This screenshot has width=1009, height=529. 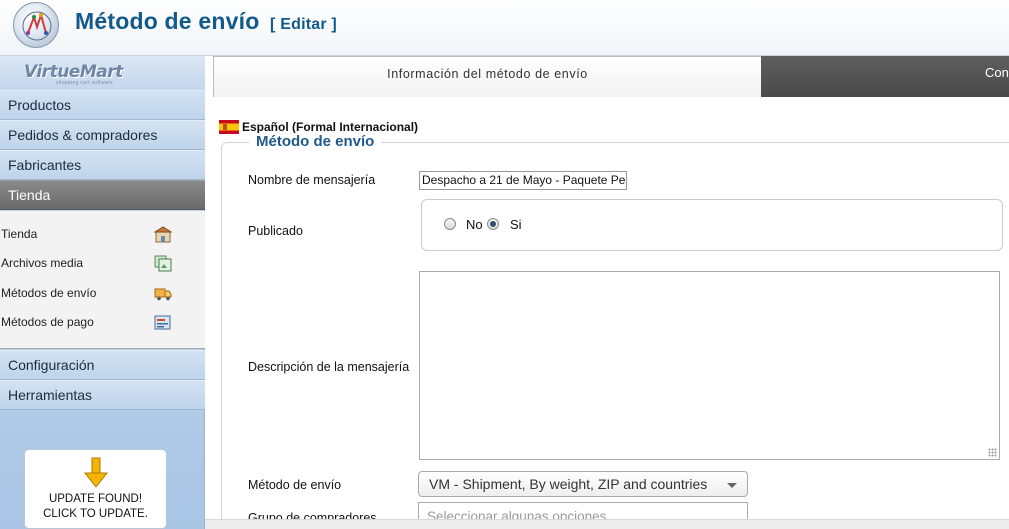 I want to click on truck-icon, so click(x=163, y=294).